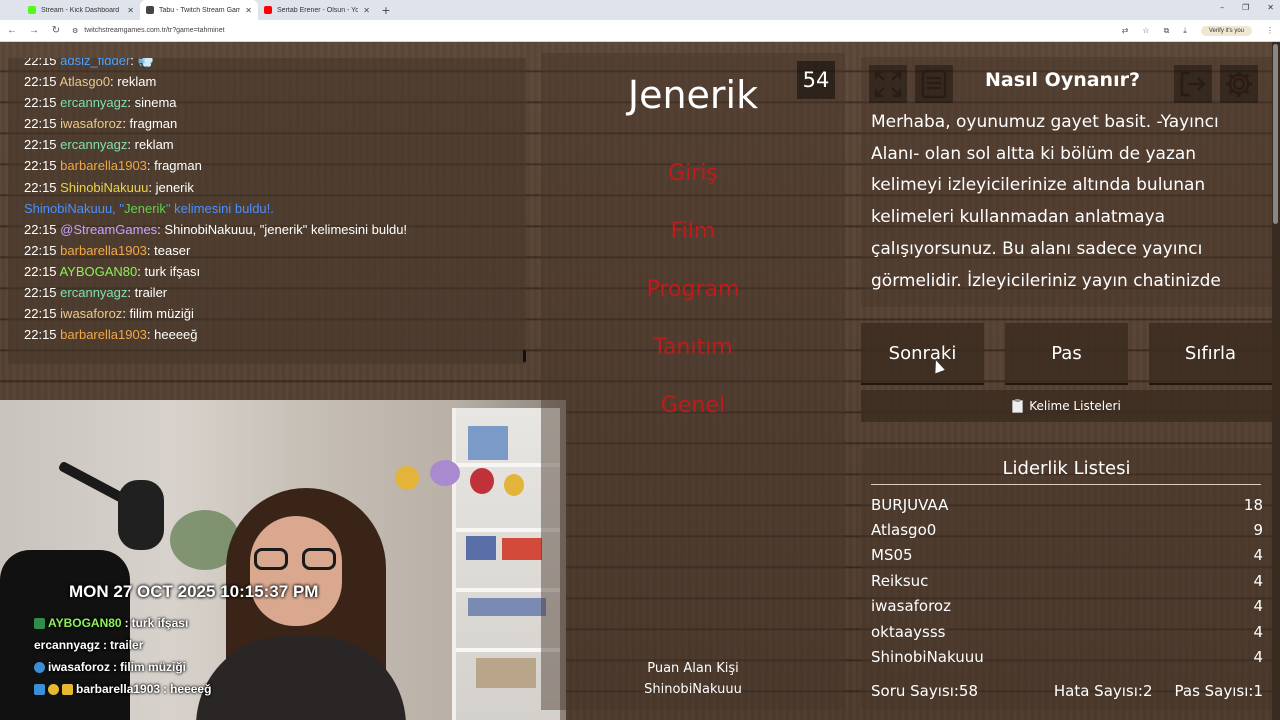  What do you see at coordinates (81, 10) in the screenshot?
I see `browser-tab-kick: Stream - Kick Dashboard ✕` at bounding box center [81, 10].